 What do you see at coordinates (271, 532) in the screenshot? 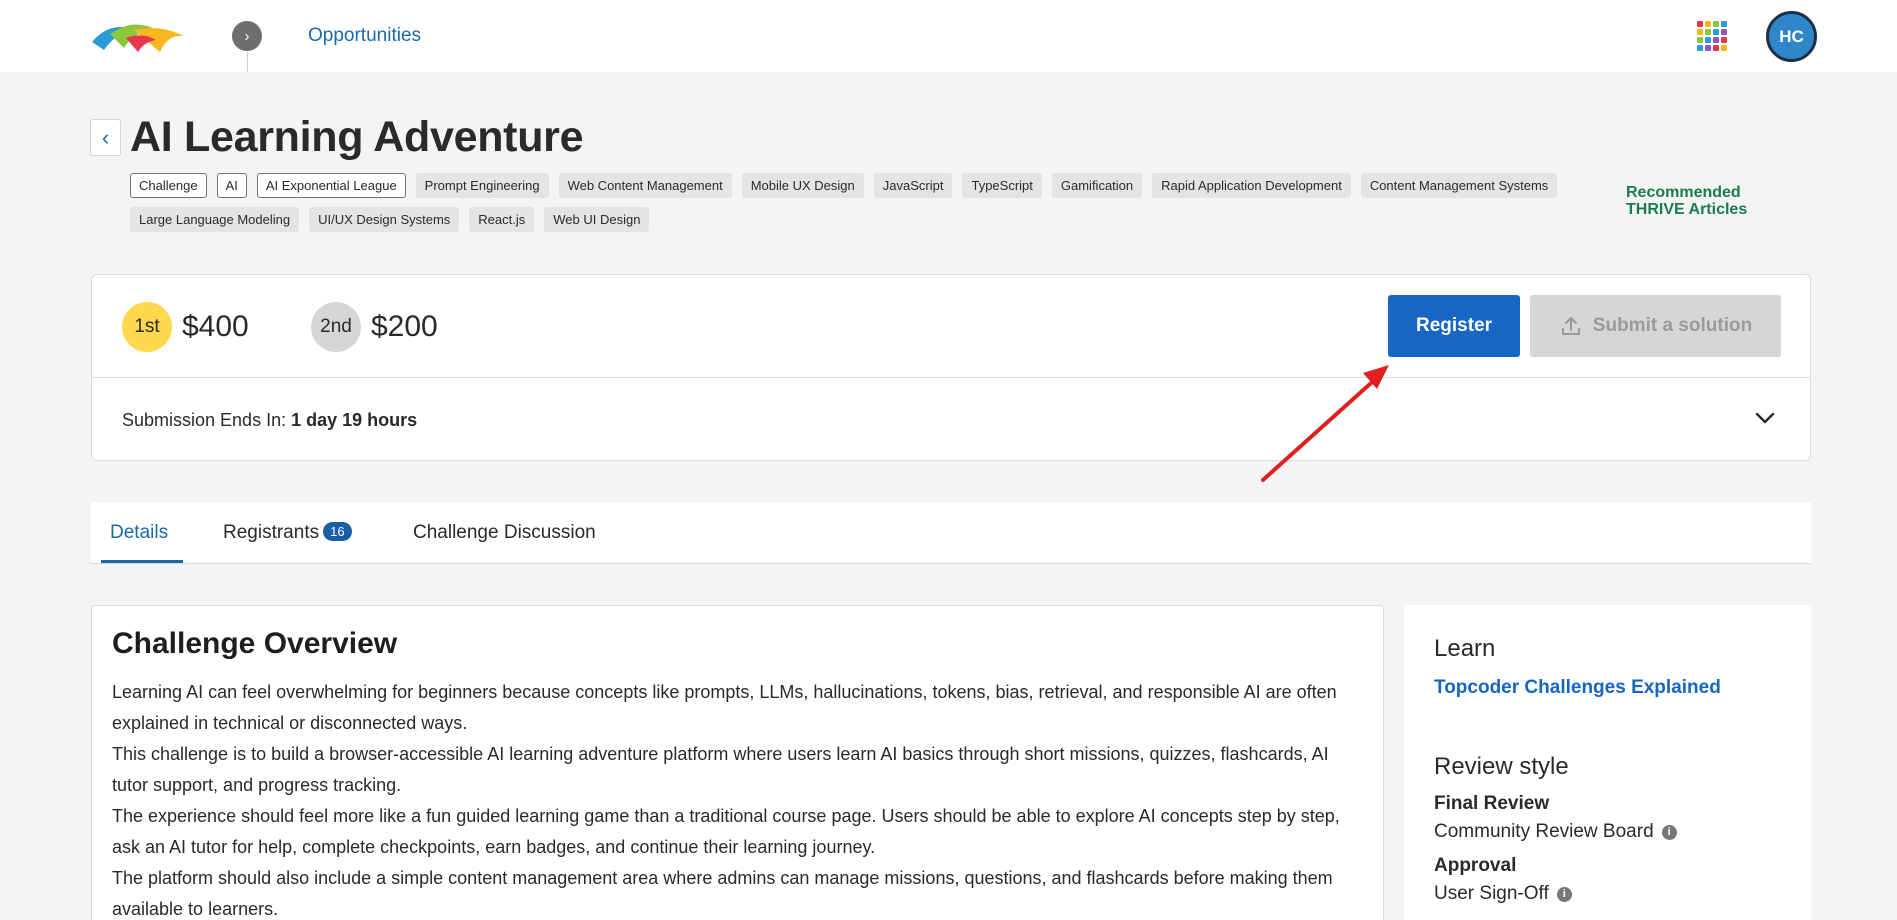
I see `tab-registrants-label: Registrants` at bounding box center [271, 532].